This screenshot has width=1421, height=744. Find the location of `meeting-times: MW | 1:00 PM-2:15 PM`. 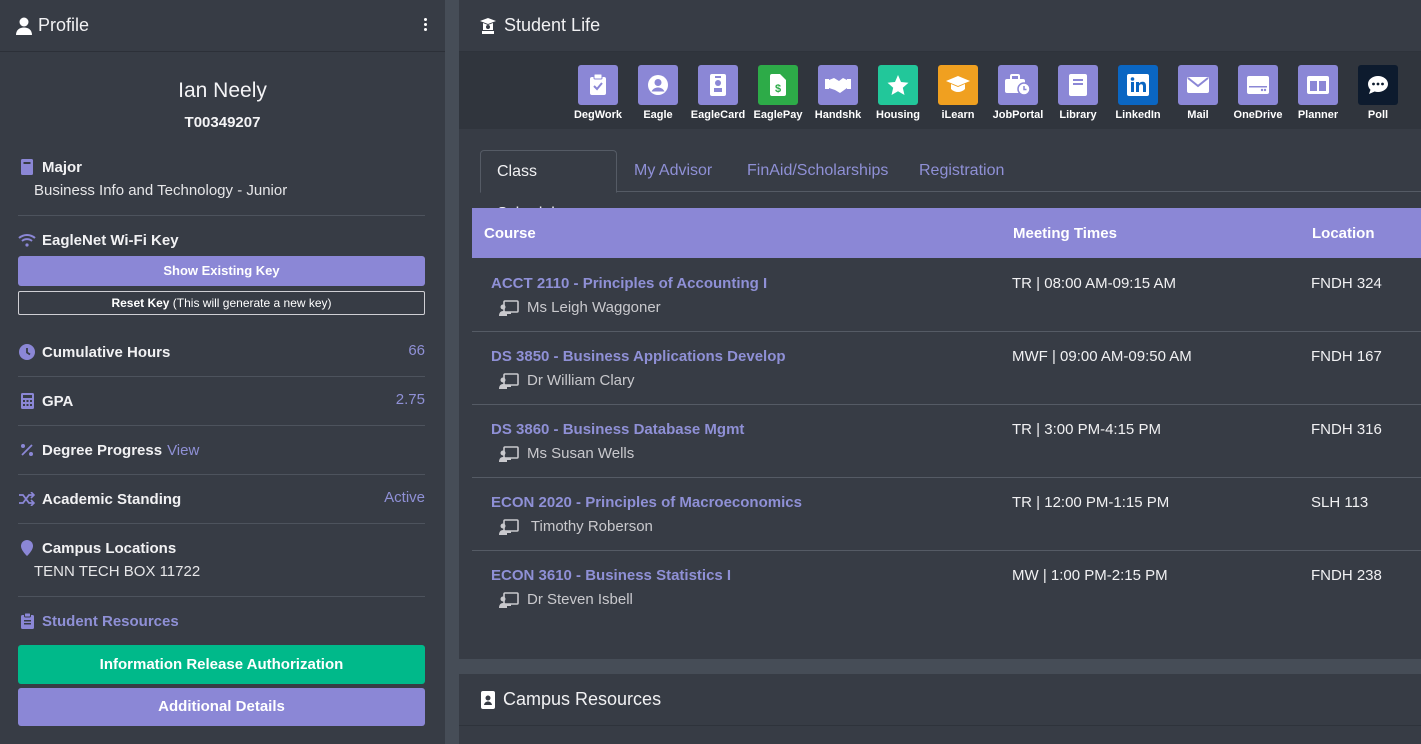

meeting-times: MW | 1:00 PM-2:15 PM is located at coordinates (1090, 575).